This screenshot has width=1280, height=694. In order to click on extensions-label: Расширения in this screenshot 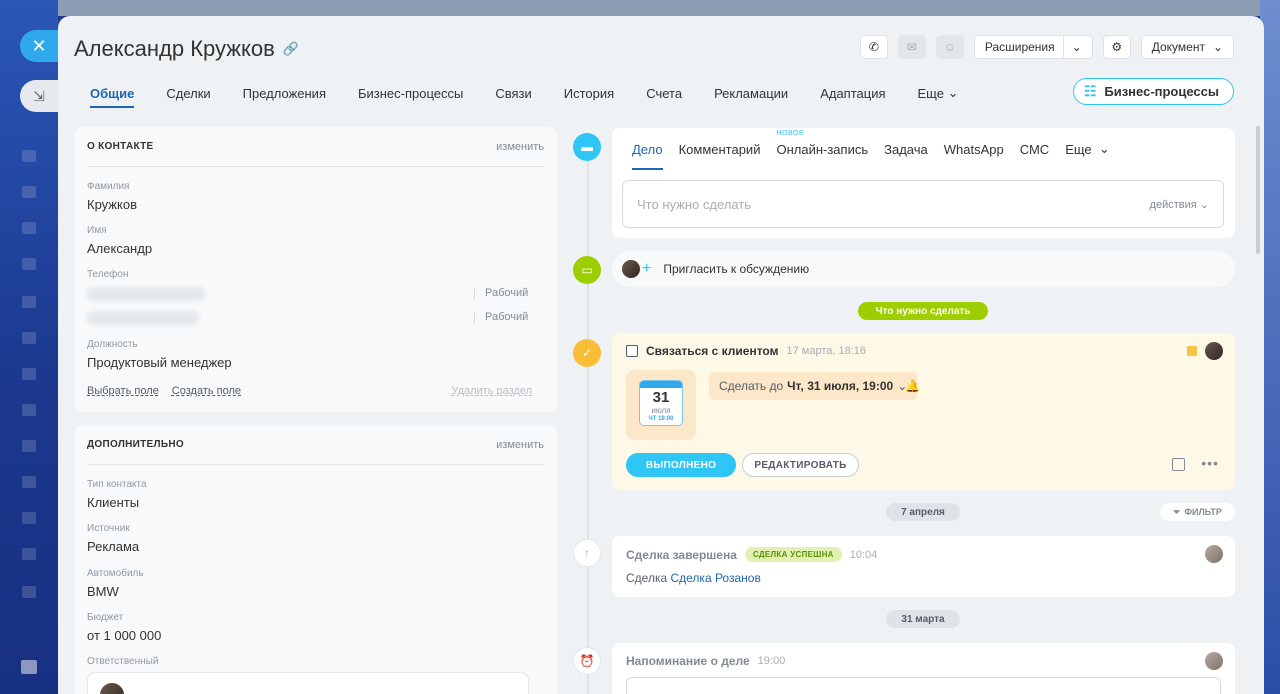, I will do `click(1019, 47)`.